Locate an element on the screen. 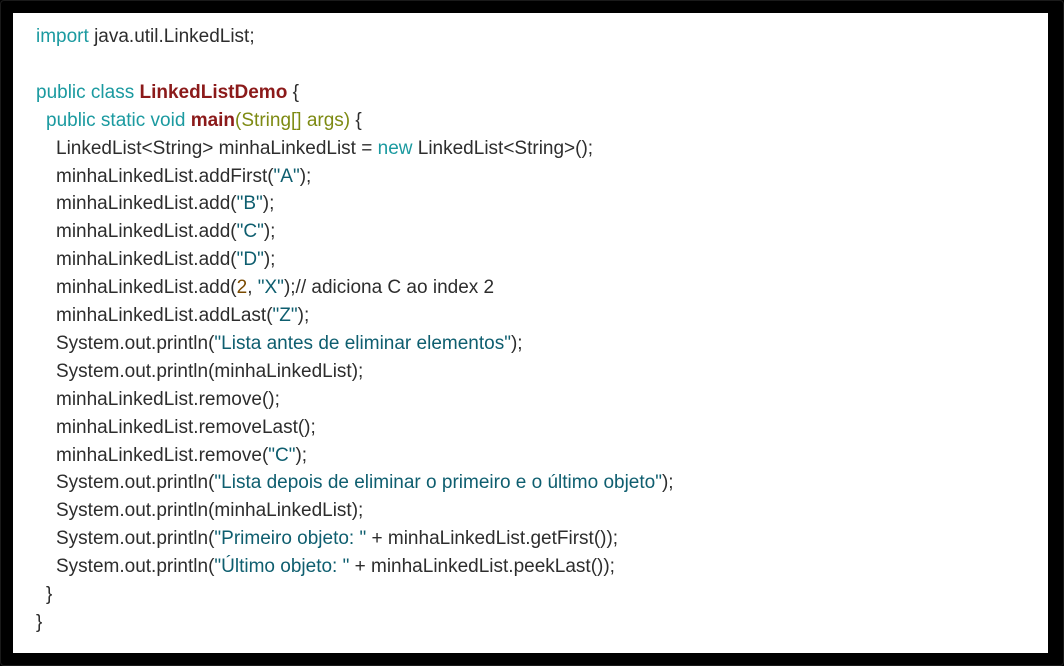 The image size is (1064, 666). code-token-plain: );// adiciona C ao index 2 is located at coordinates (389, 288).